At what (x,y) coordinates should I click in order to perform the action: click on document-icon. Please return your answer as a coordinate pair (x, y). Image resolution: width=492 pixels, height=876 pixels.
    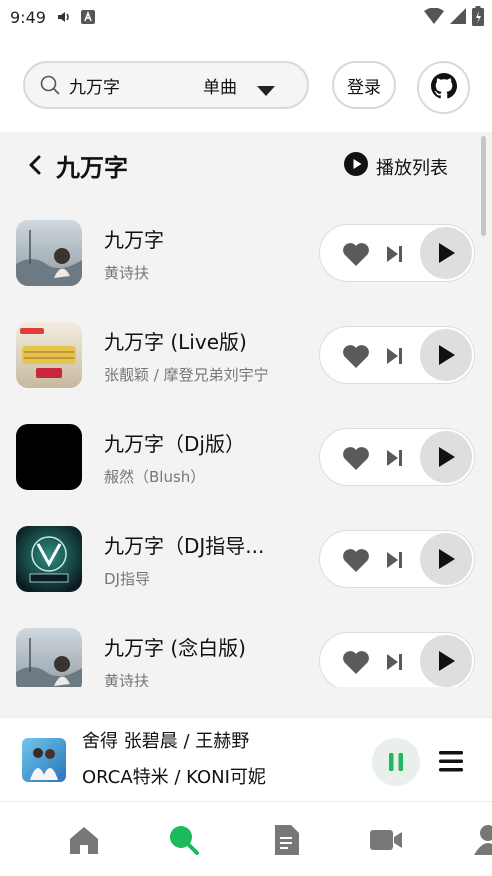
    Looking at the image, I should click on (286, 840).